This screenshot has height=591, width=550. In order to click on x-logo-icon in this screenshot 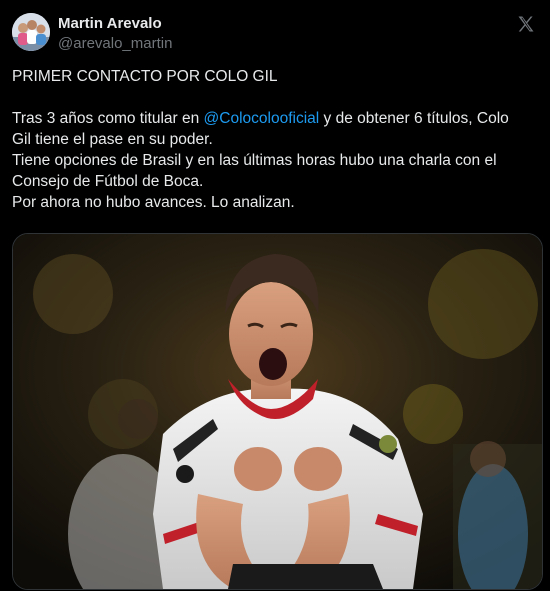, I will do `click(526, 24)`.